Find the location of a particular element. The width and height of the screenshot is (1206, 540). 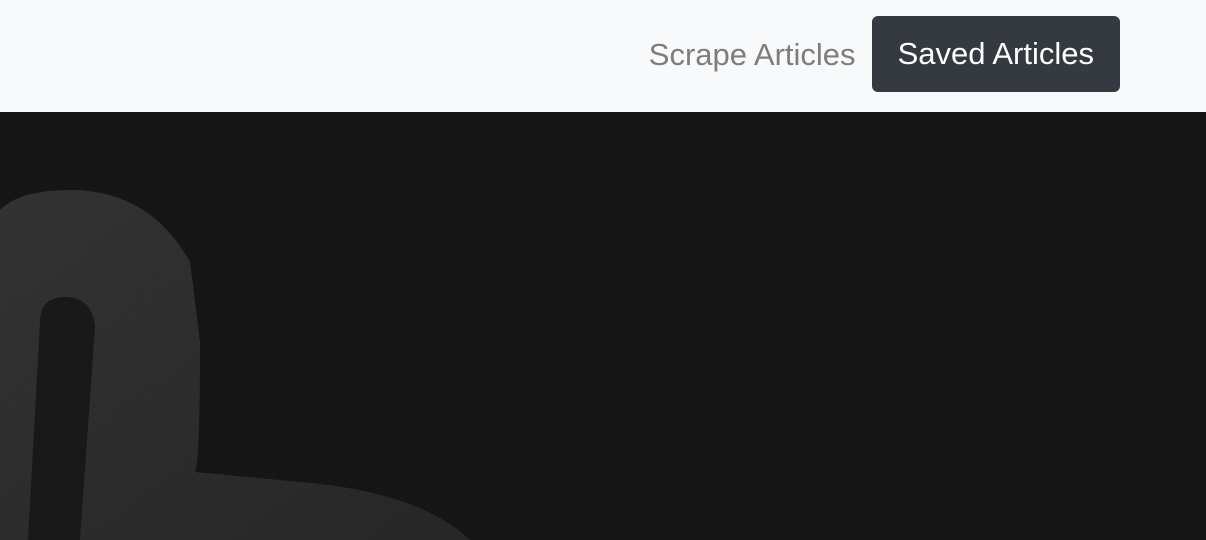

saved-articles-button: Saved Articles is located at coordinates (995, 54).